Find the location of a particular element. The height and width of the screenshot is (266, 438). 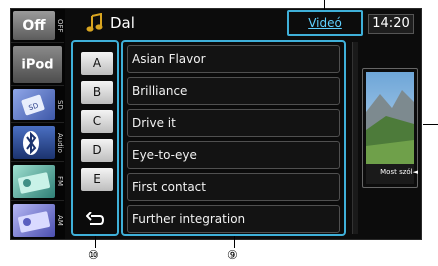

clock: 14:20 is located at coordinates (391, 24).